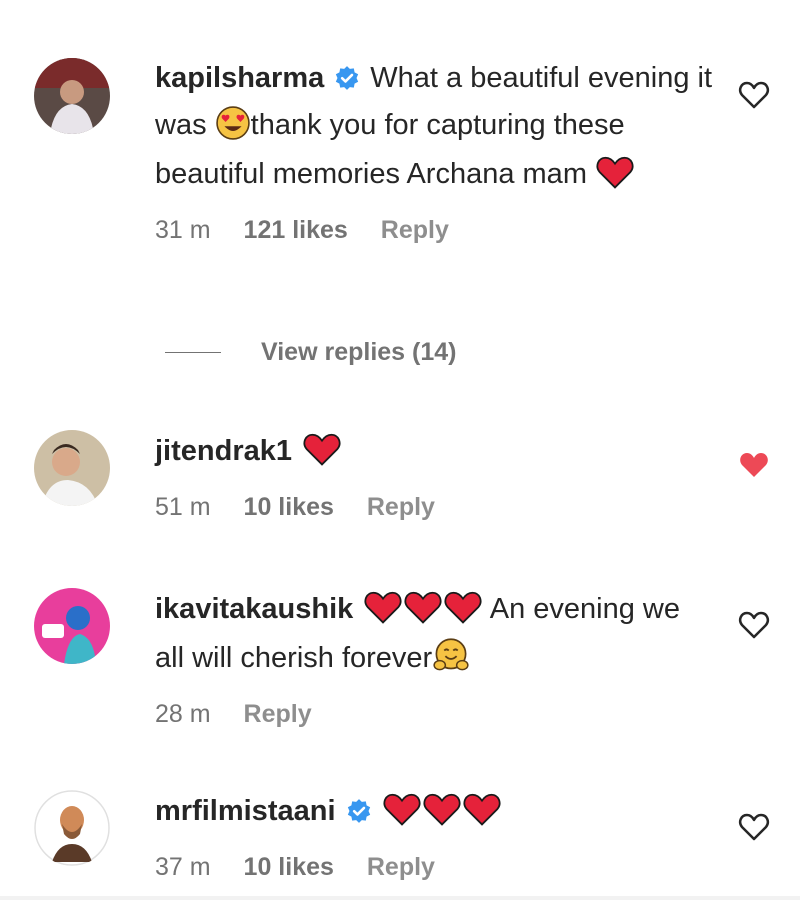  What do you see at coordinates (359, 352) in the screenshot?
I see `view-replies-label: View replies (14)` at bounding box center [359, 352].